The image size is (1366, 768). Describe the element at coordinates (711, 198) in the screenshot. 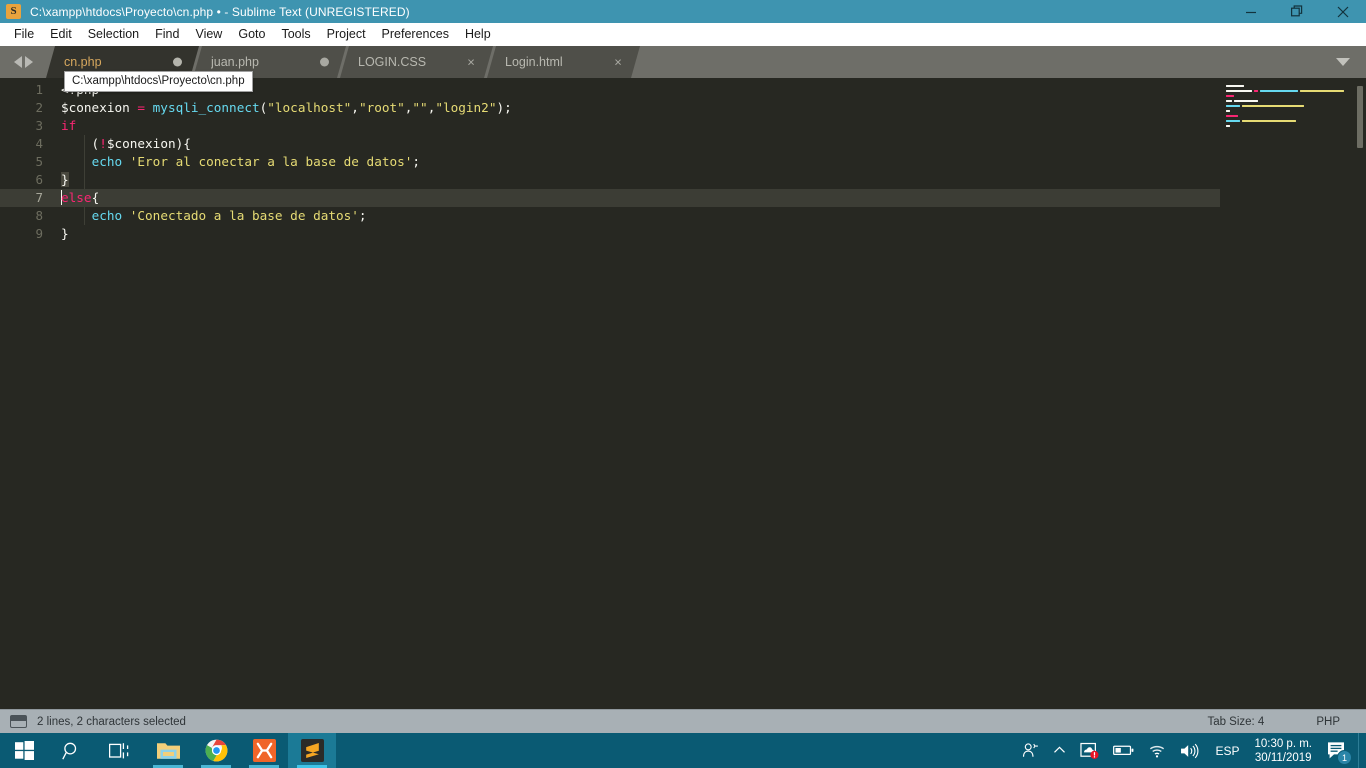

I see `code-line: else{` at that location.